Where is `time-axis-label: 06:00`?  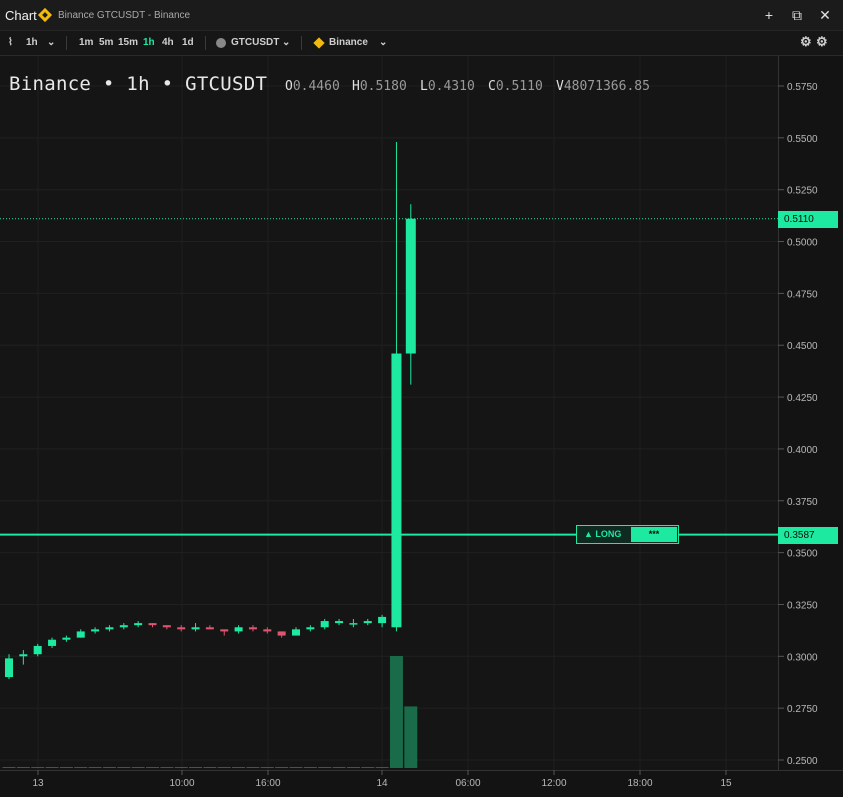
time-axis-label: 06:00 is located at coordinates (467, 783).